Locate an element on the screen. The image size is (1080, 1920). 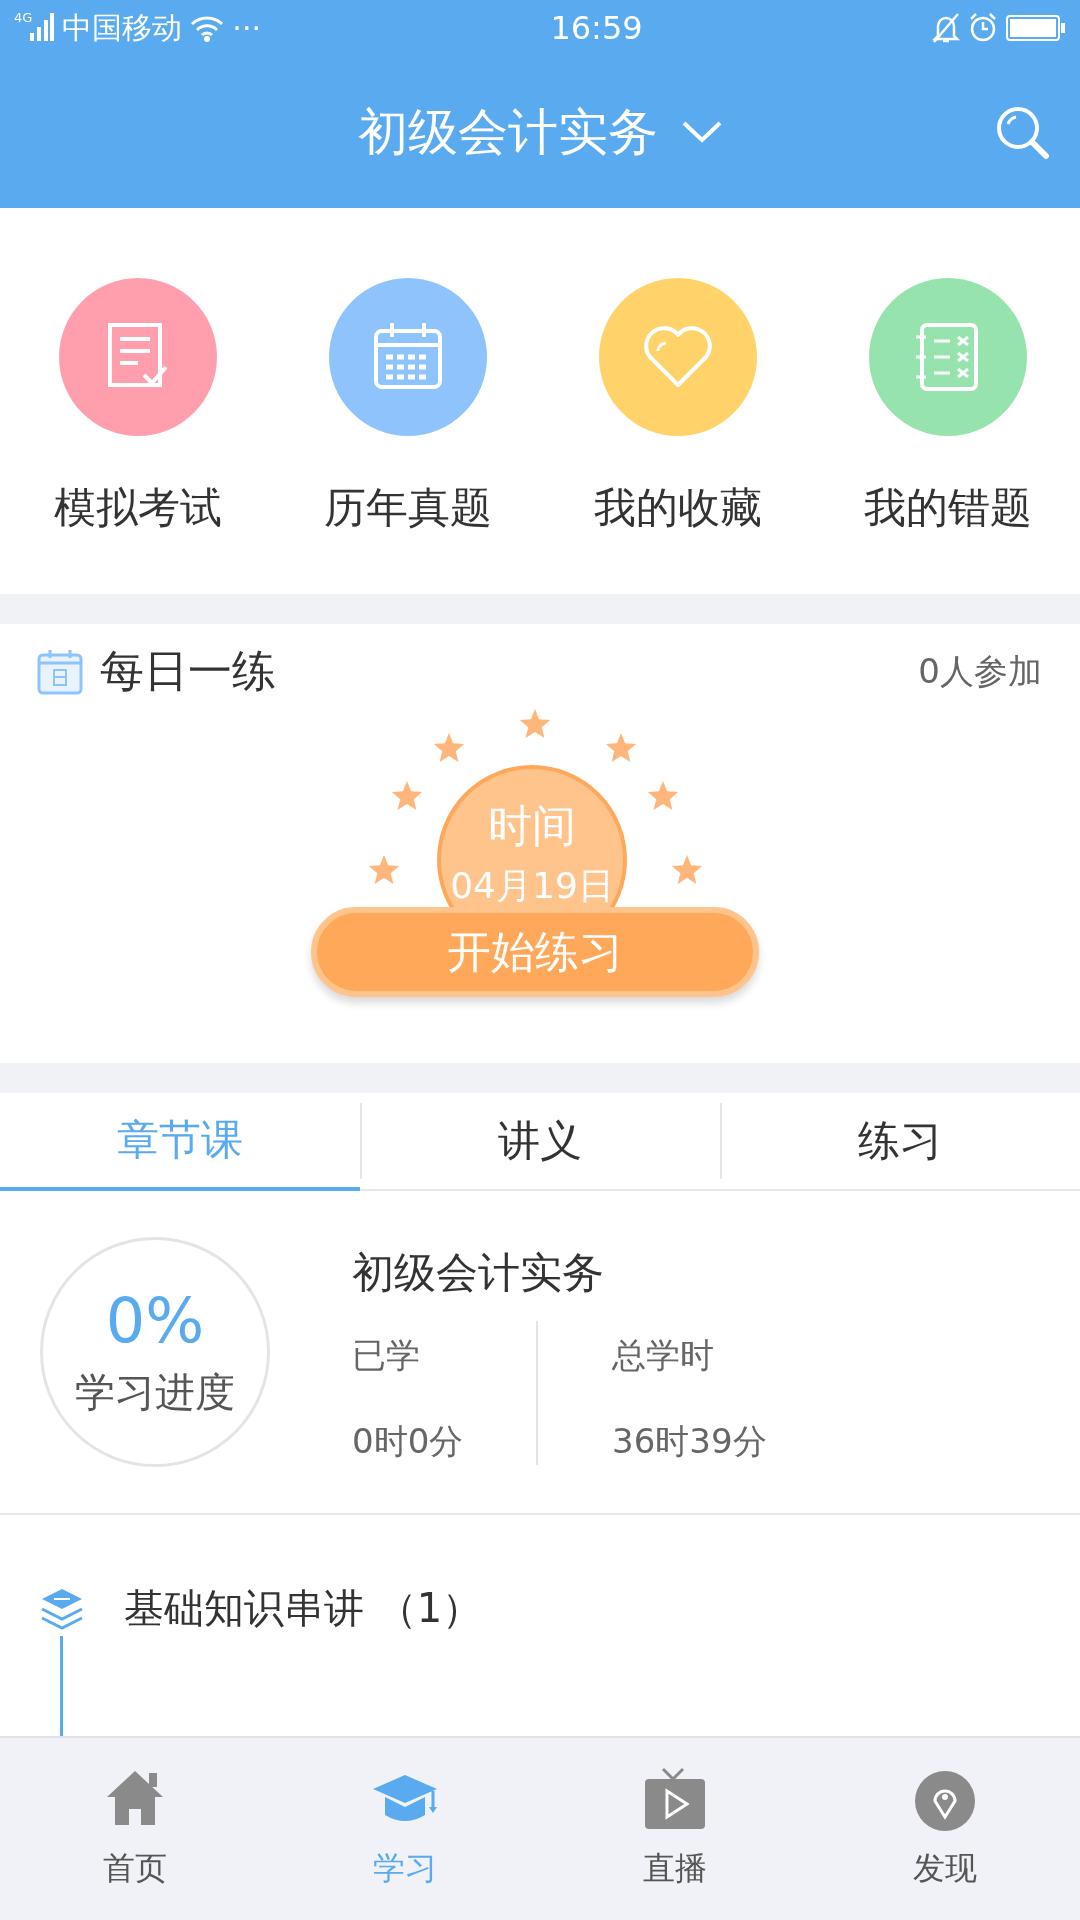
course-title: 初级会计实务 is located at coordinates (478, 1273).